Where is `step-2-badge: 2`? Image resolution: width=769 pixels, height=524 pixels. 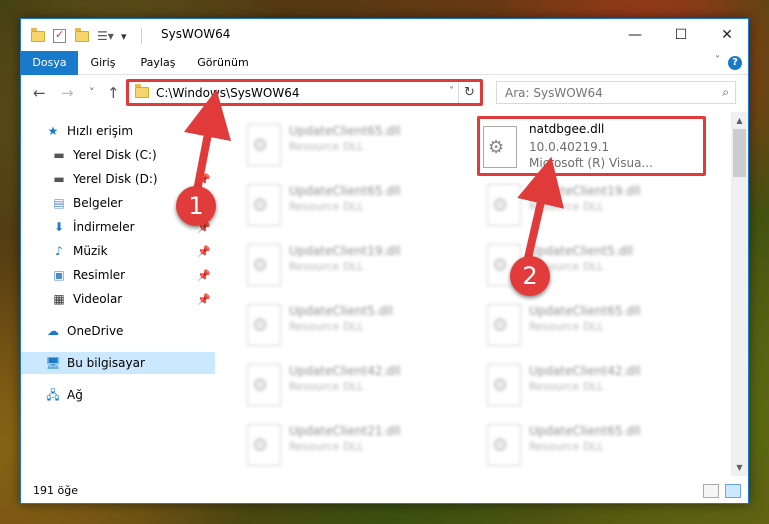
step-2-badge: 2 is located at coordinates (530, 276).